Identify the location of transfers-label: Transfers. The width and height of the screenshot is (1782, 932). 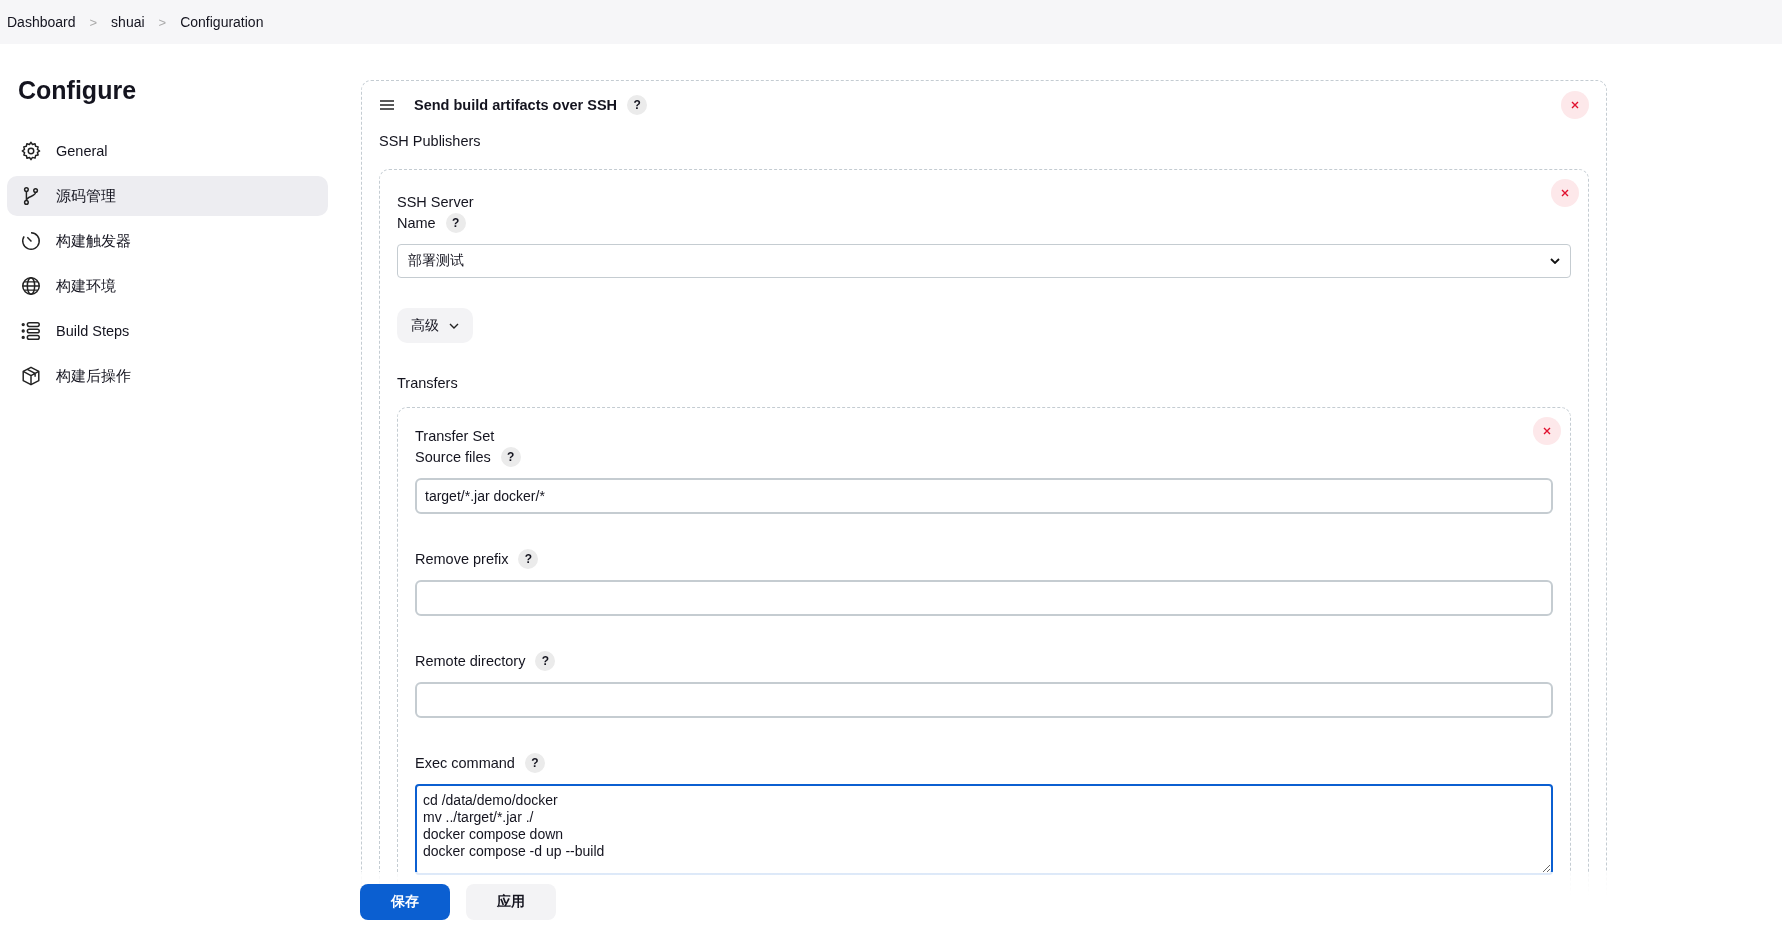
(428, 383).